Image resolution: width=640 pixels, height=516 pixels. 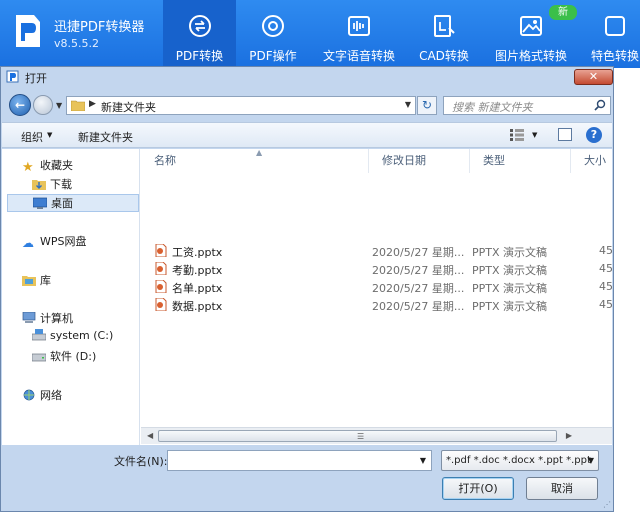 What do you see at coordinates (377, 287) in the screenshot?
I see `table-row: 名单.pptx 2020/5/27 星期... PPTX 演示文稿 45` at bounding box center [377, 287].